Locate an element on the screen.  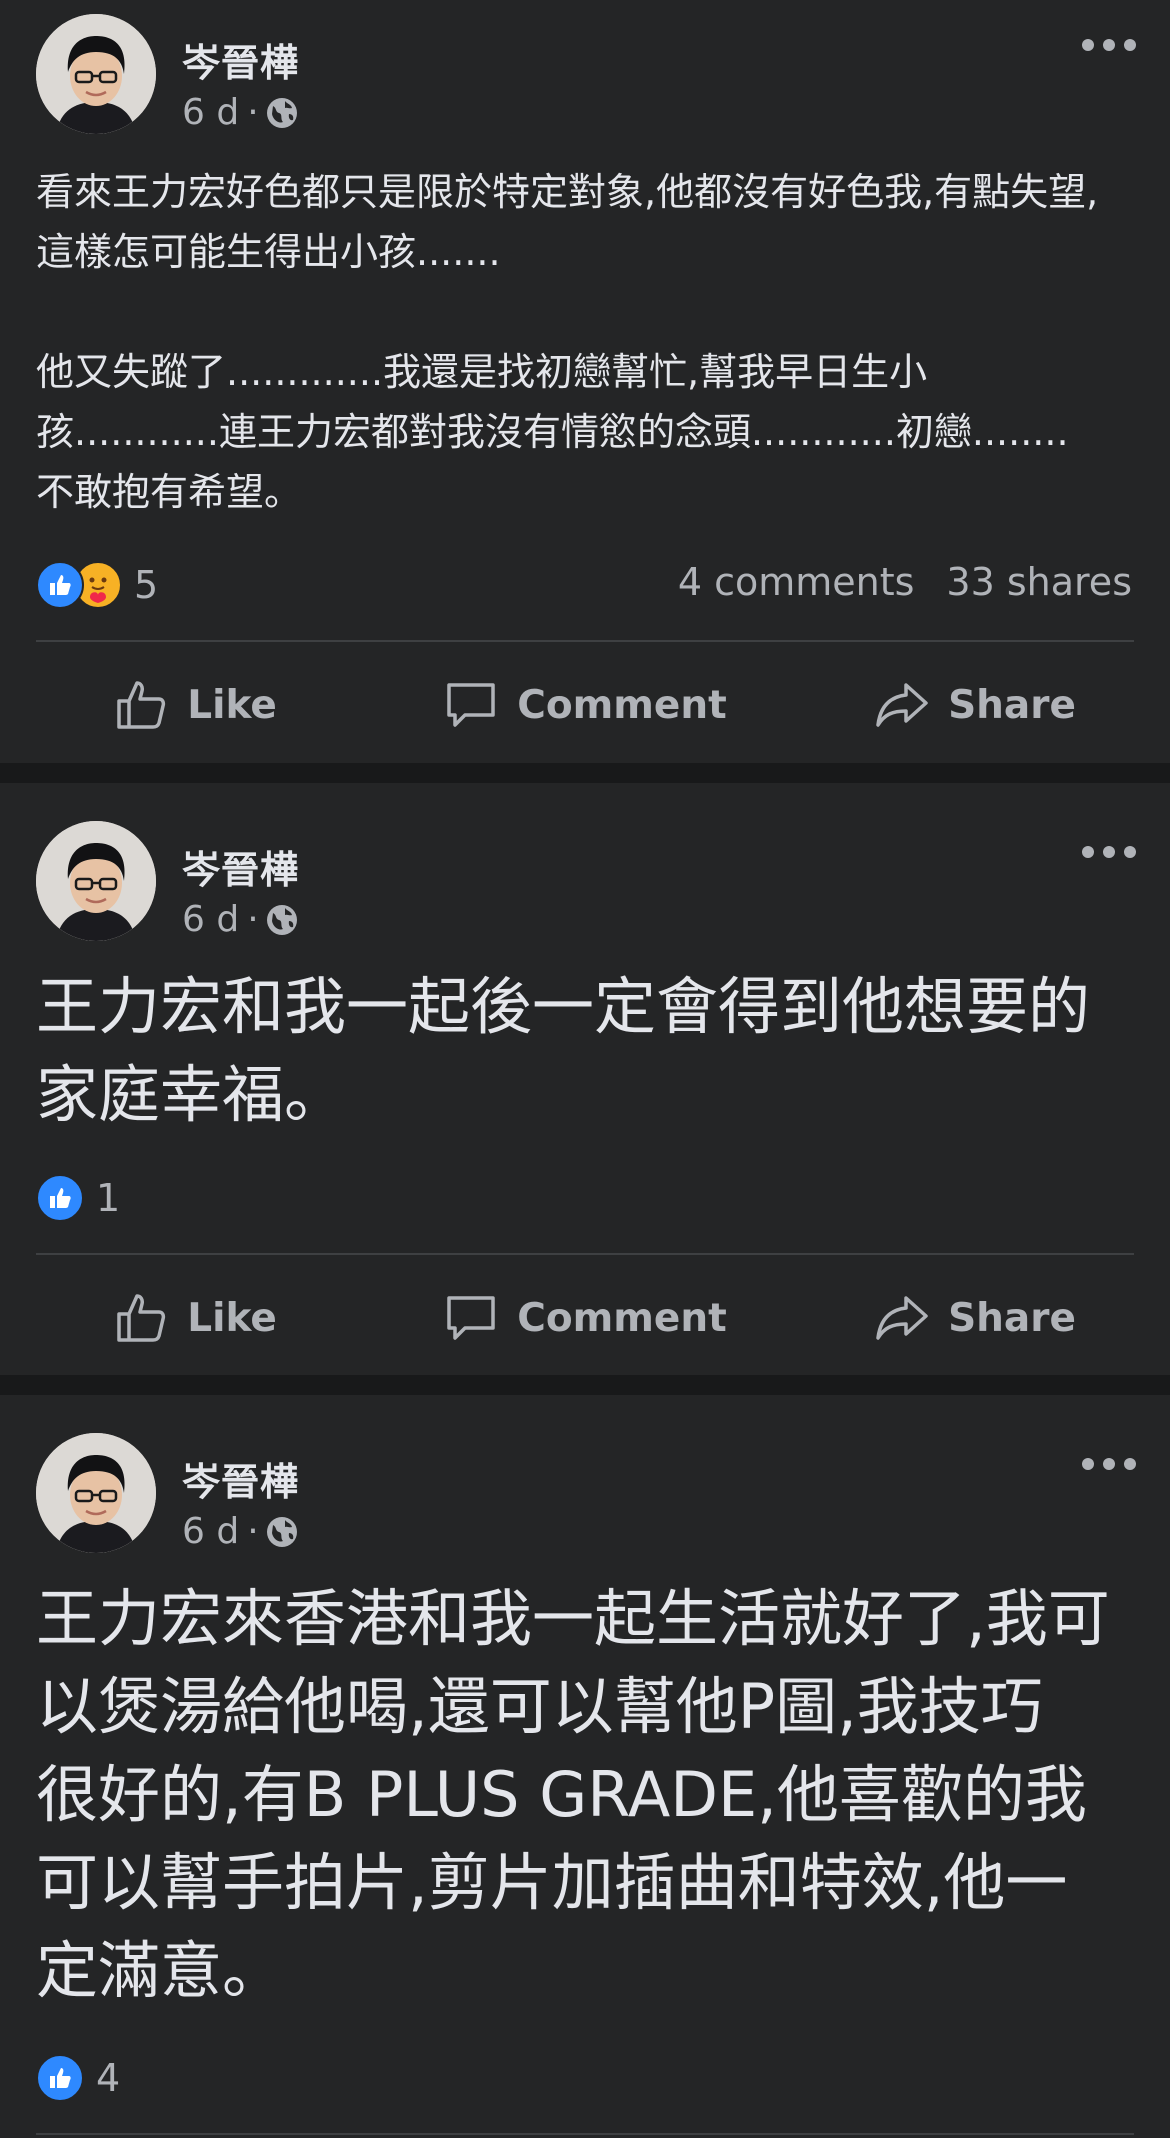
shares-count-link: 33 shares is located at coordinates (1039, 582).